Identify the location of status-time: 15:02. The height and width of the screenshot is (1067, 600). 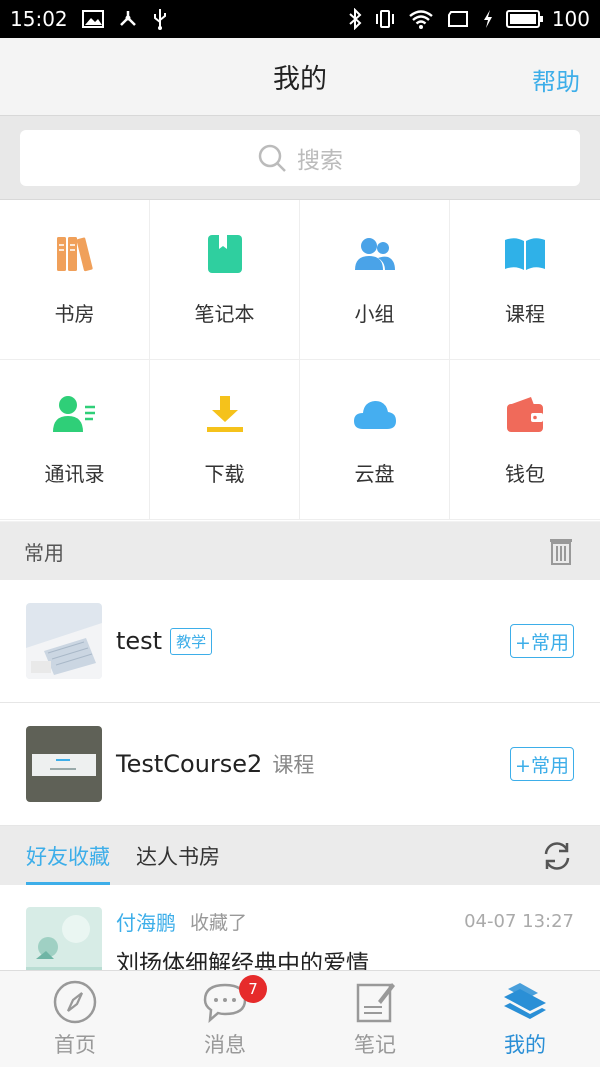
(39, 19).